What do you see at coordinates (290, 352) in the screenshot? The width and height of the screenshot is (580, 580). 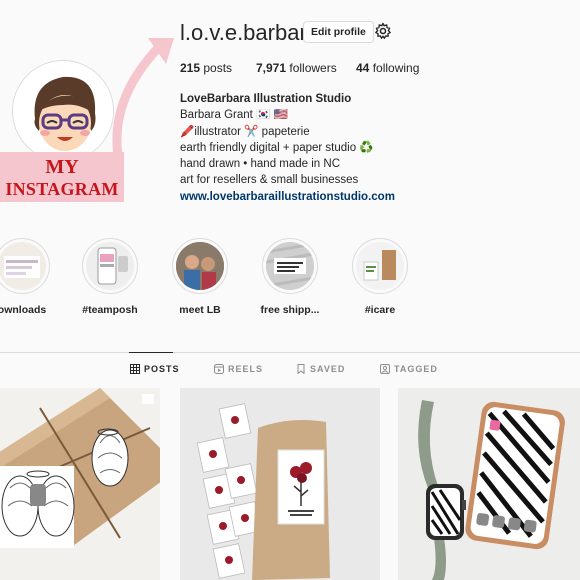 I see `tabs-divider` at bounding box center [290, 352].